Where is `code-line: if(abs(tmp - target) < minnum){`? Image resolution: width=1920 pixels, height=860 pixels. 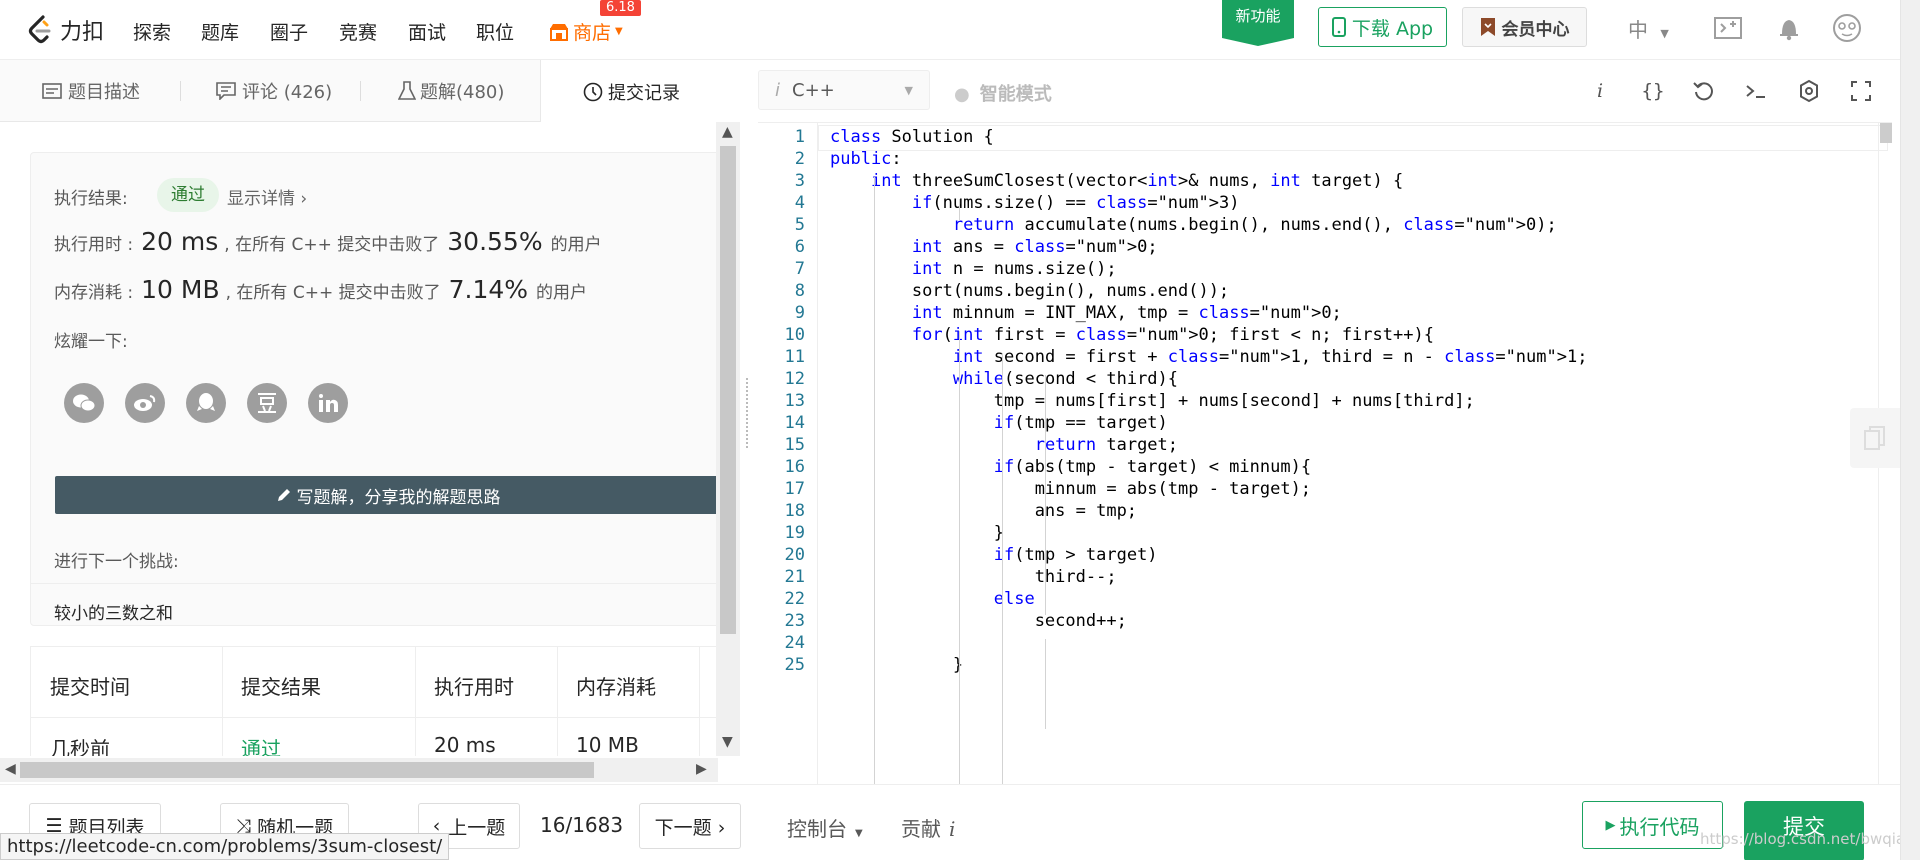 code-line: if(abs(tmp - target) < minnum){ is located at coordinates (1070, 467).